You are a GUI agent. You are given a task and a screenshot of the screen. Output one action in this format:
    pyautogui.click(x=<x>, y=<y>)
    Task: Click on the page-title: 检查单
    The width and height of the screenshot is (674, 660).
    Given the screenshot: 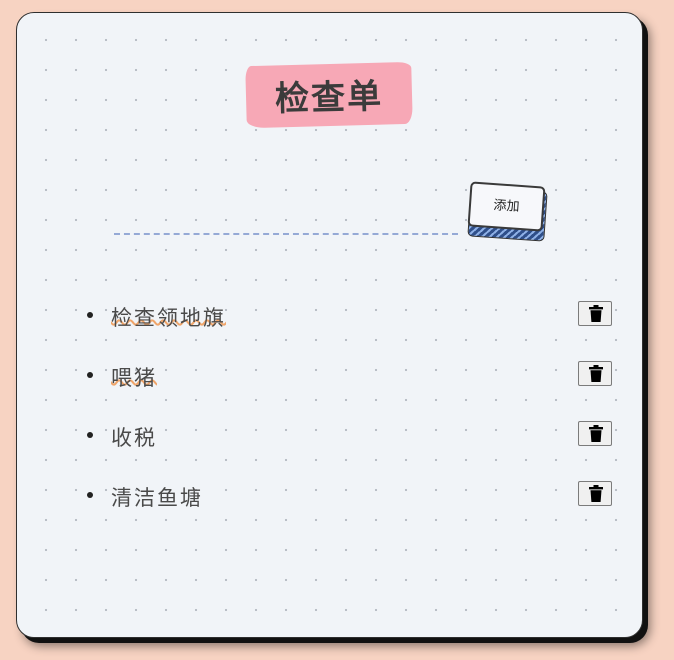 What is the action you would take?
    pyautogui.click(x=329, y=98)
    